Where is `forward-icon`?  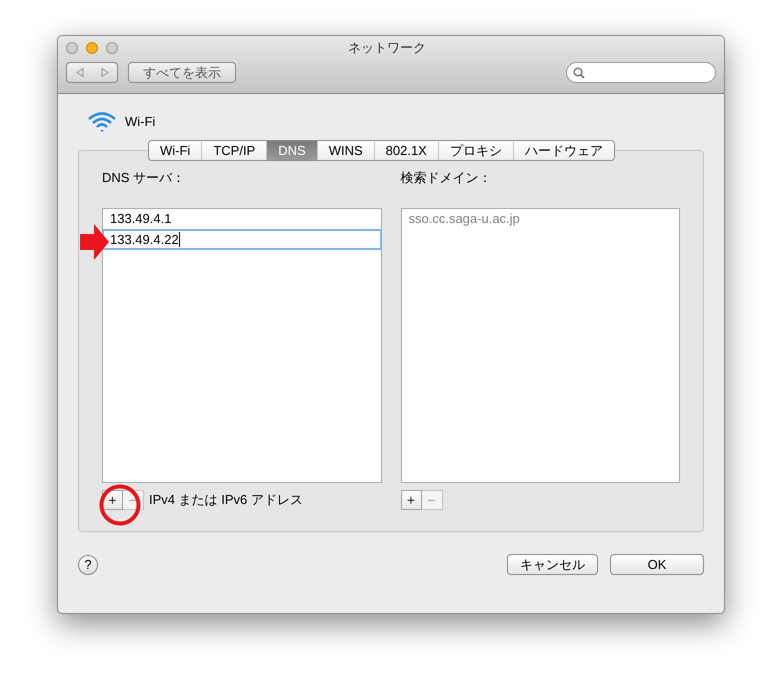 forward-icon is located at coordinates (104, 72).